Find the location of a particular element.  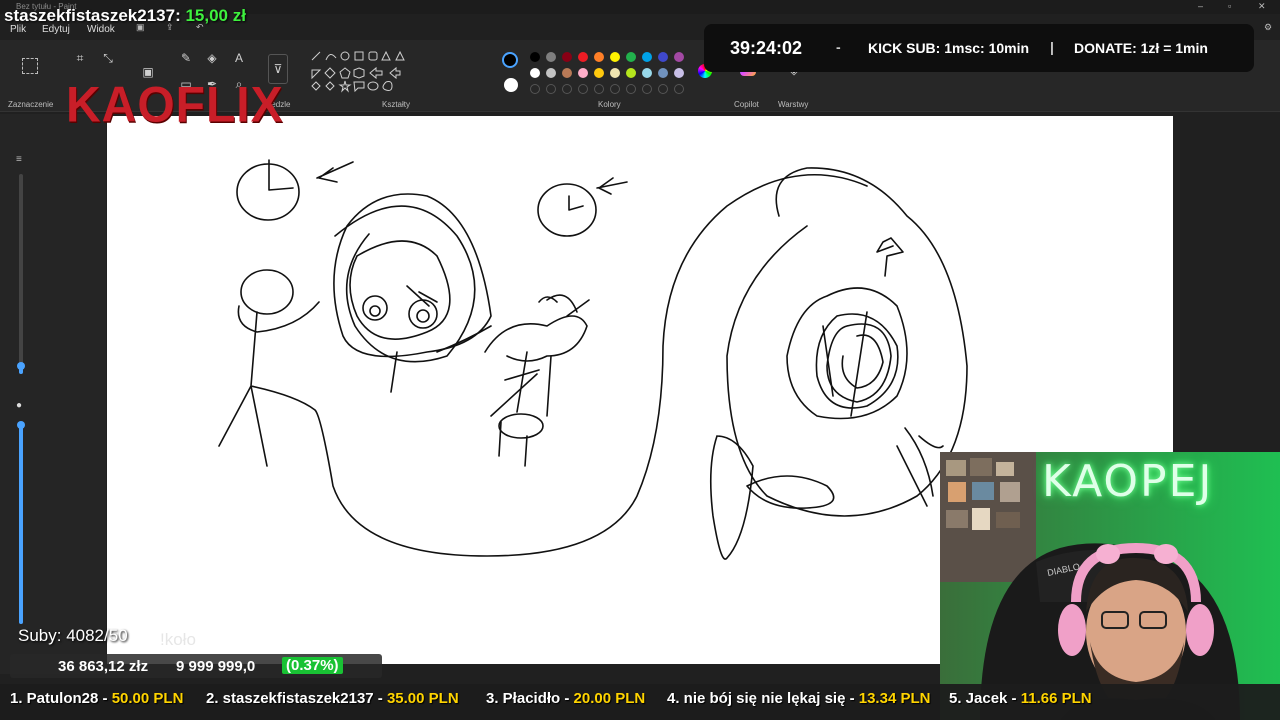

donation-goal-bar: 36 863,12 złz 9 999 999,0 (0.37%) is located at coordinates (196, 666).